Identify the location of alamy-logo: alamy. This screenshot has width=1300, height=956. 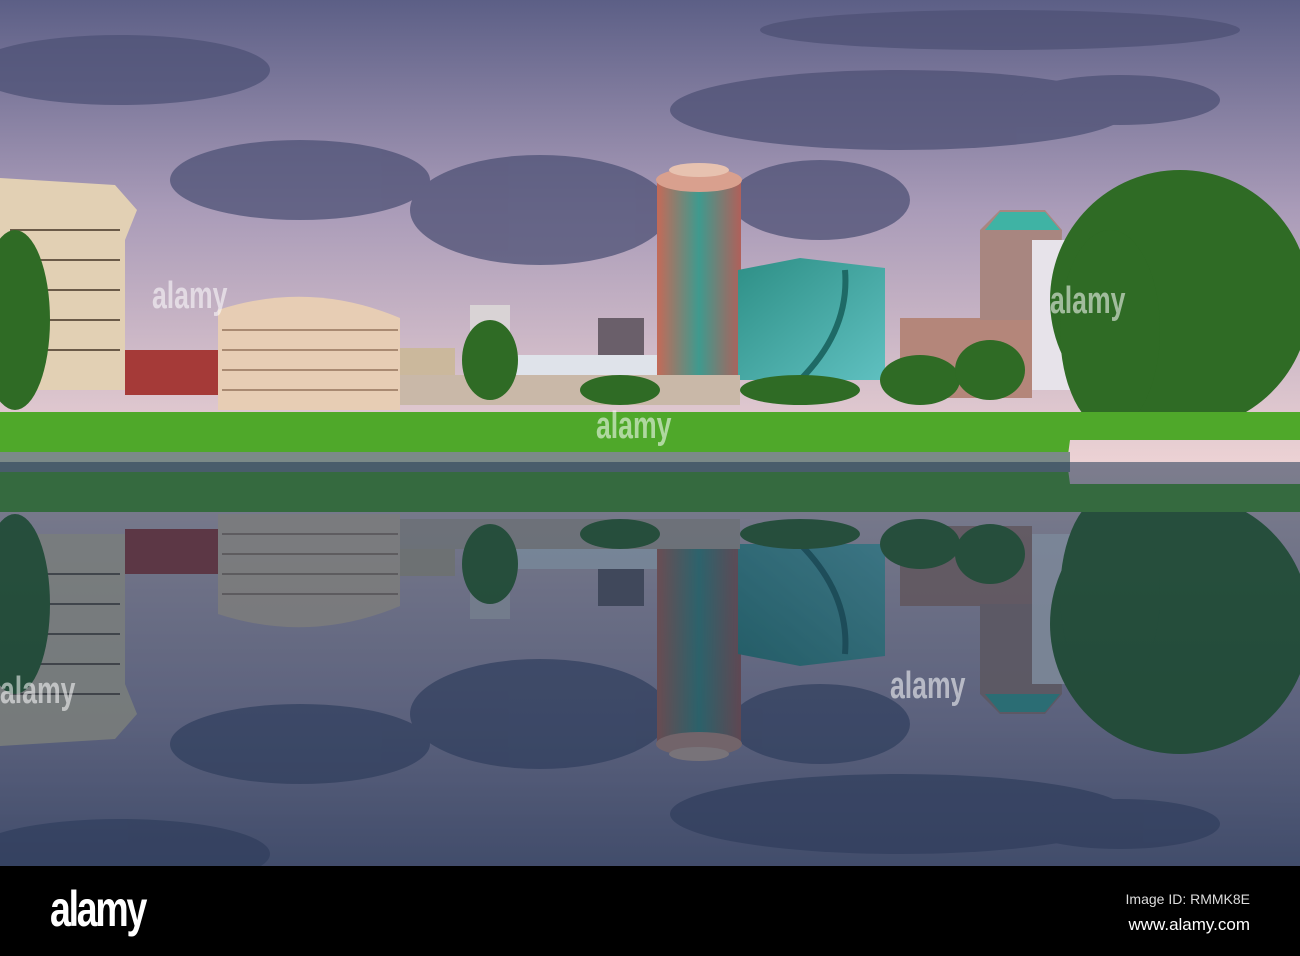
(98, 909).